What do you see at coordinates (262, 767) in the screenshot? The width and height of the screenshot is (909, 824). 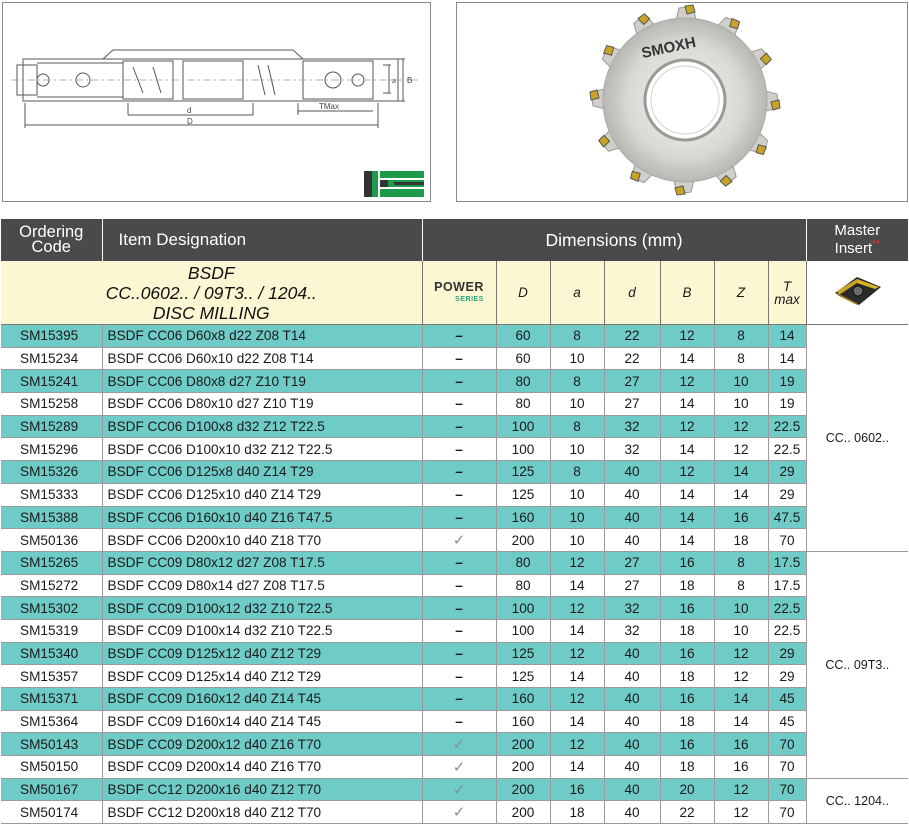 I see `item-designation-cell: BSDF CC09 D200x14 d40 Z16 T70` at bounding box center [262, 767].